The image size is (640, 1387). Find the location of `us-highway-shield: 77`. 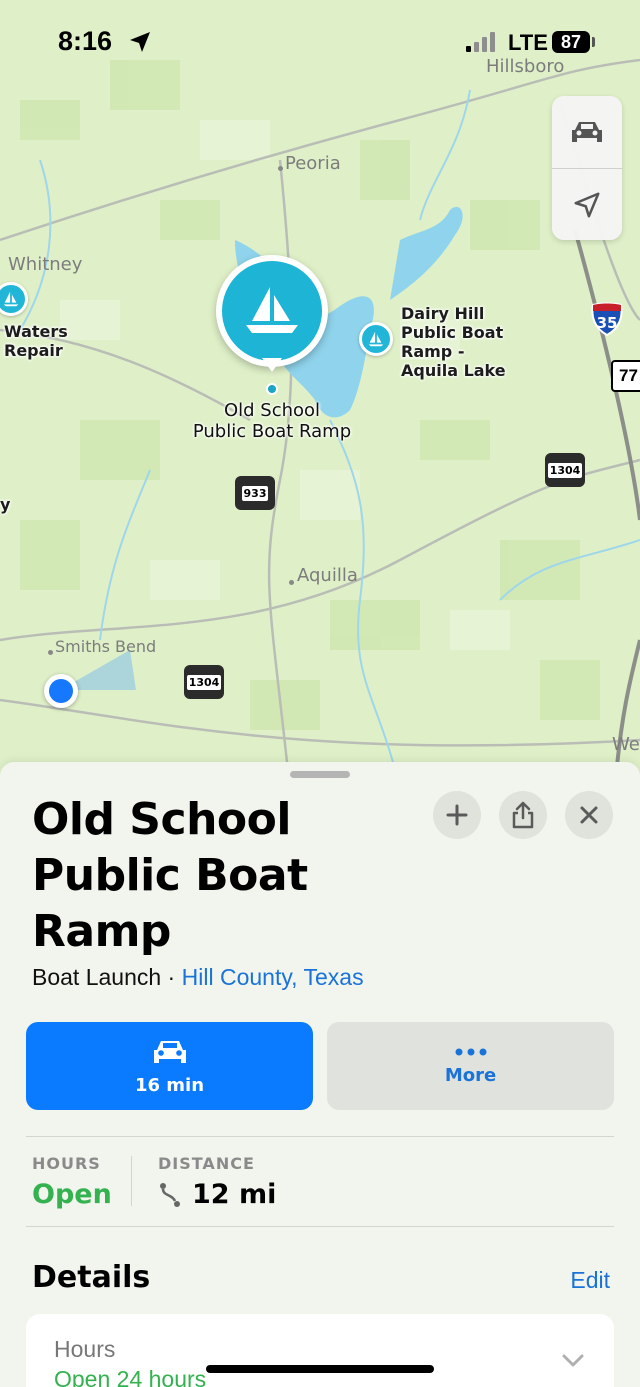

us-highway-shield: 77 is located at coordinates (625, 376).